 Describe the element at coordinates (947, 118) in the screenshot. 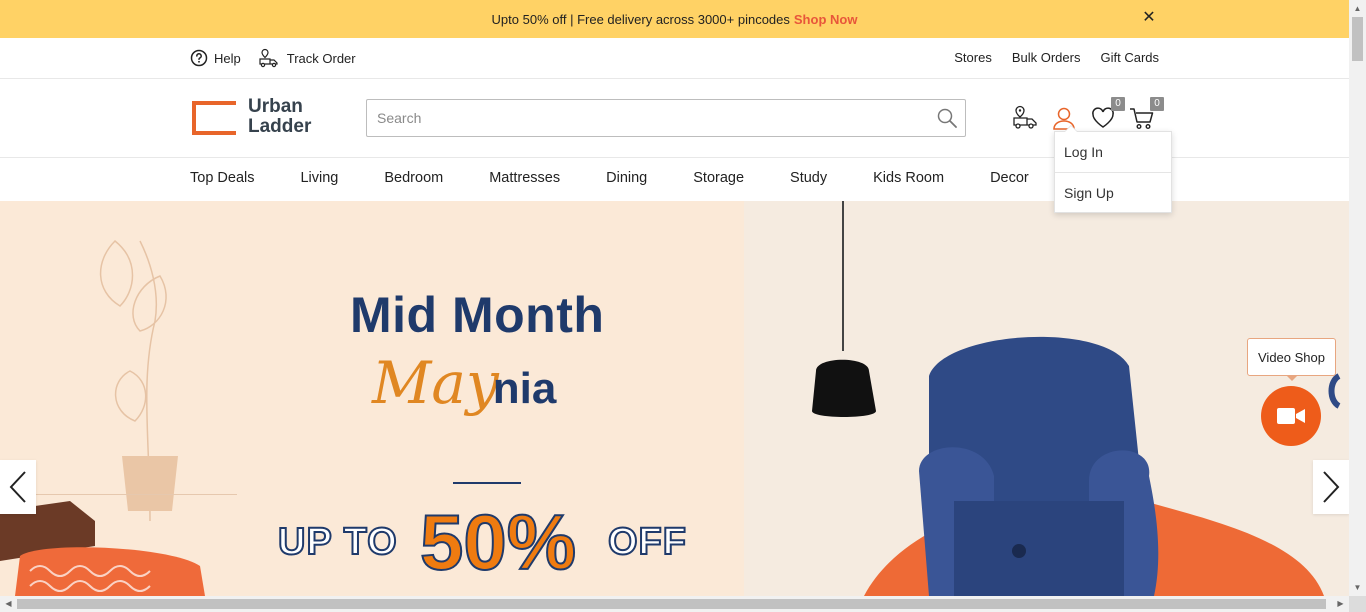

I see `search-icon` at that location.